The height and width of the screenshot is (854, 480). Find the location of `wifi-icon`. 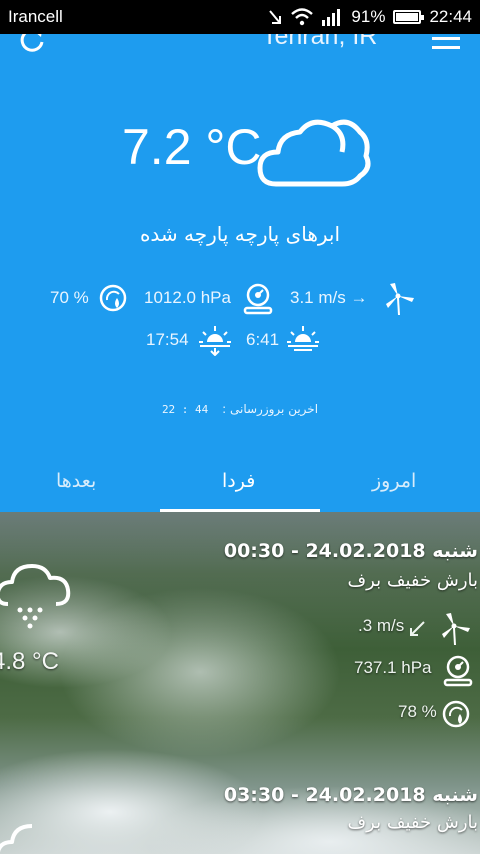

wifi-icon is located at coordinates (302, 17).